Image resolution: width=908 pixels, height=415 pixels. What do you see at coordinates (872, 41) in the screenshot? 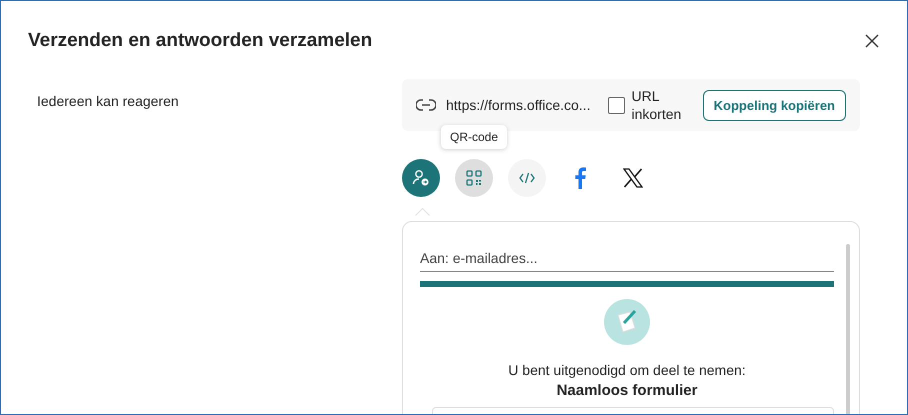
I see `close-icon` at bounding box center [872, 41].